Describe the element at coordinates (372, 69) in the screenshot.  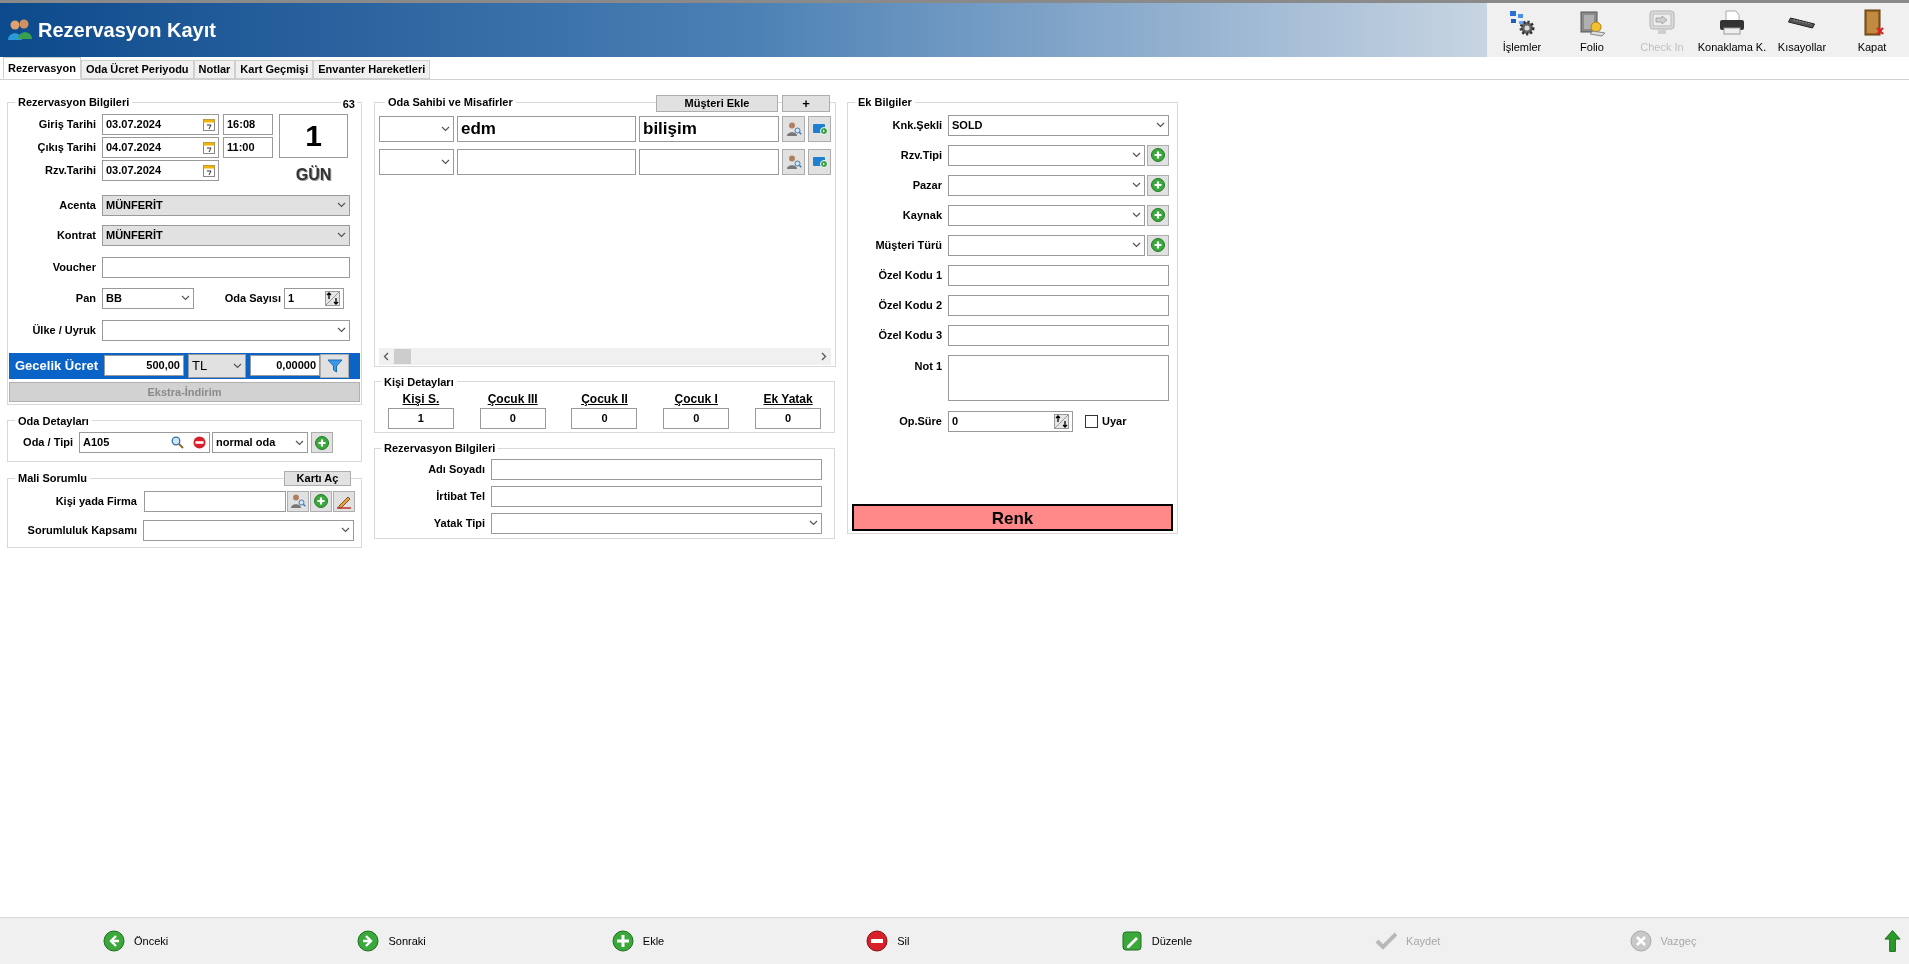
I see `tab: Envanter Hareketleri` at that location.